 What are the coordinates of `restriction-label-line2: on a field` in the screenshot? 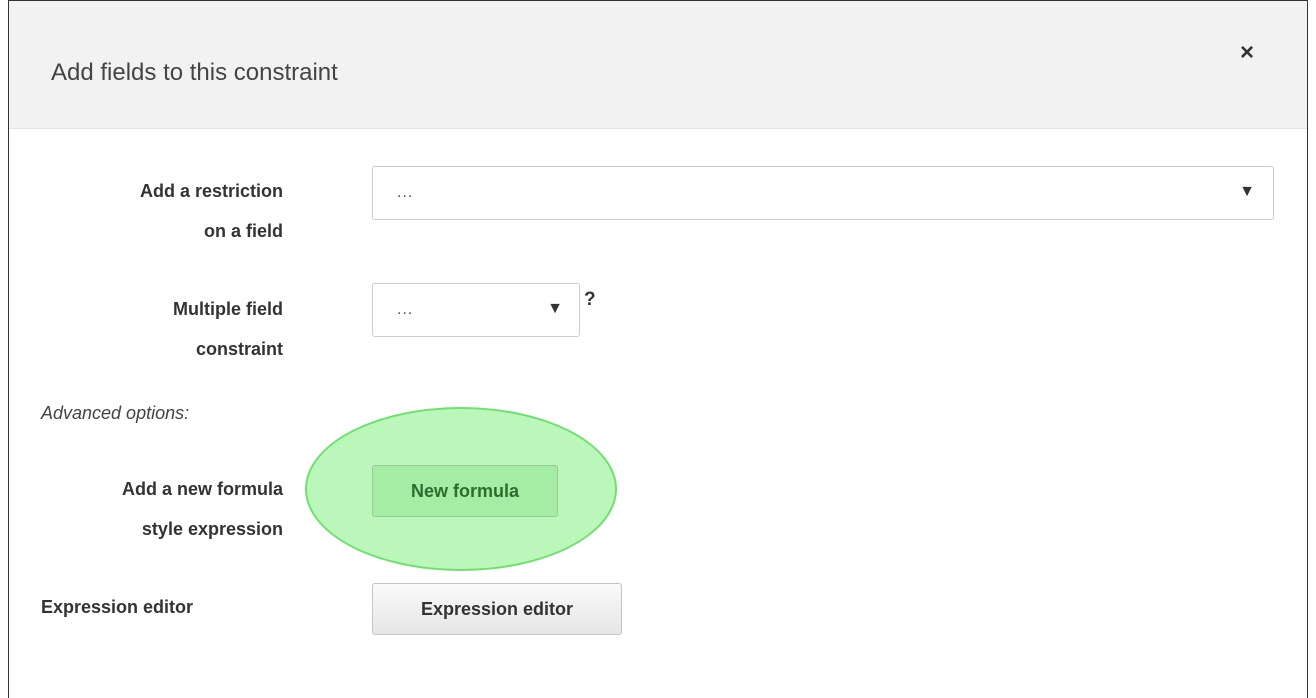 It's located at (243, 231).